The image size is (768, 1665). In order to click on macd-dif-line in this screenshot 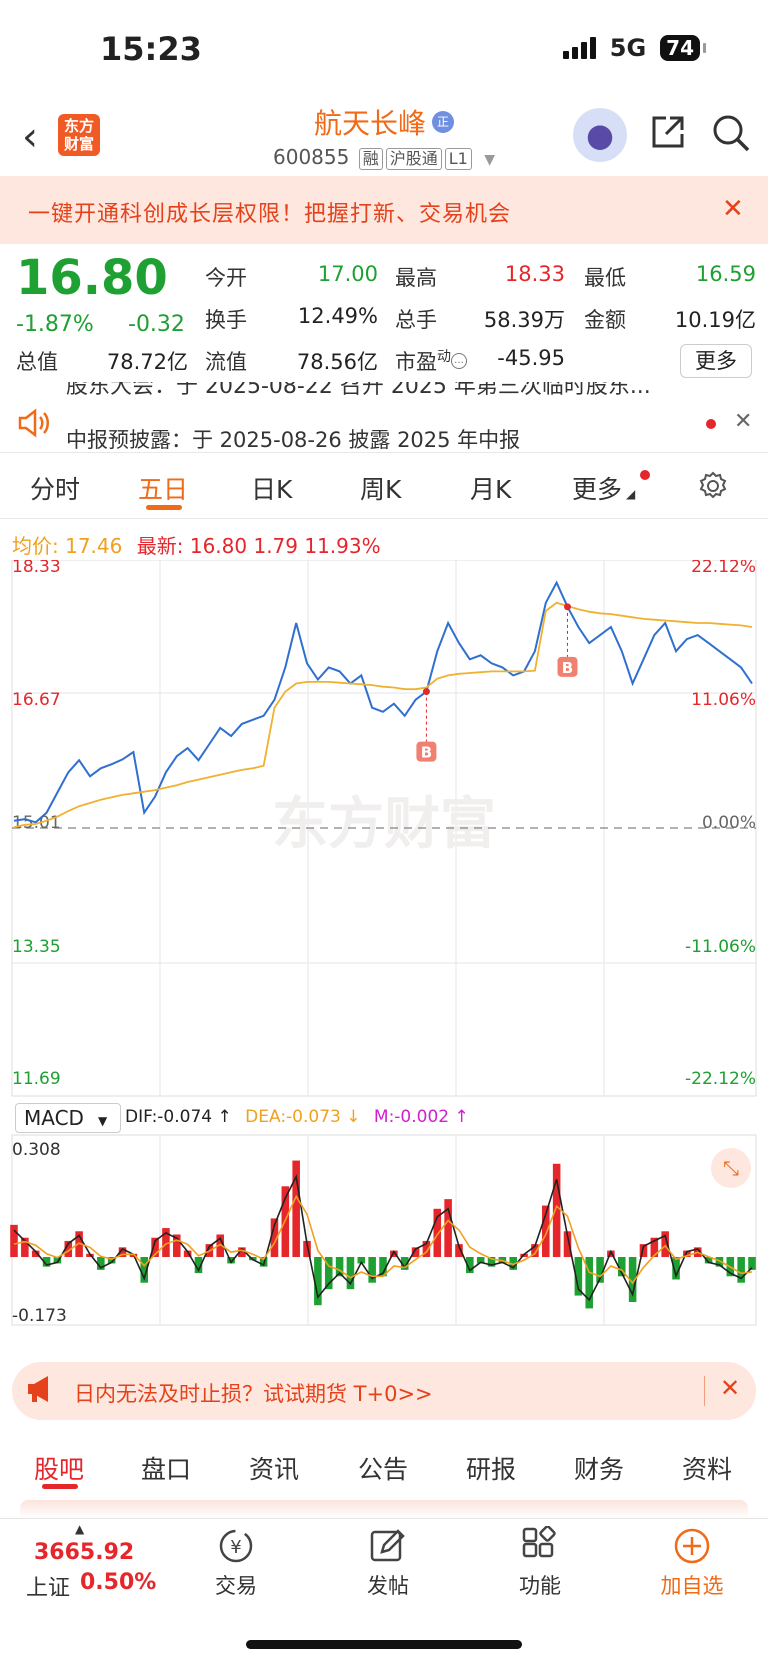, I will do `click(383, 1238)`.